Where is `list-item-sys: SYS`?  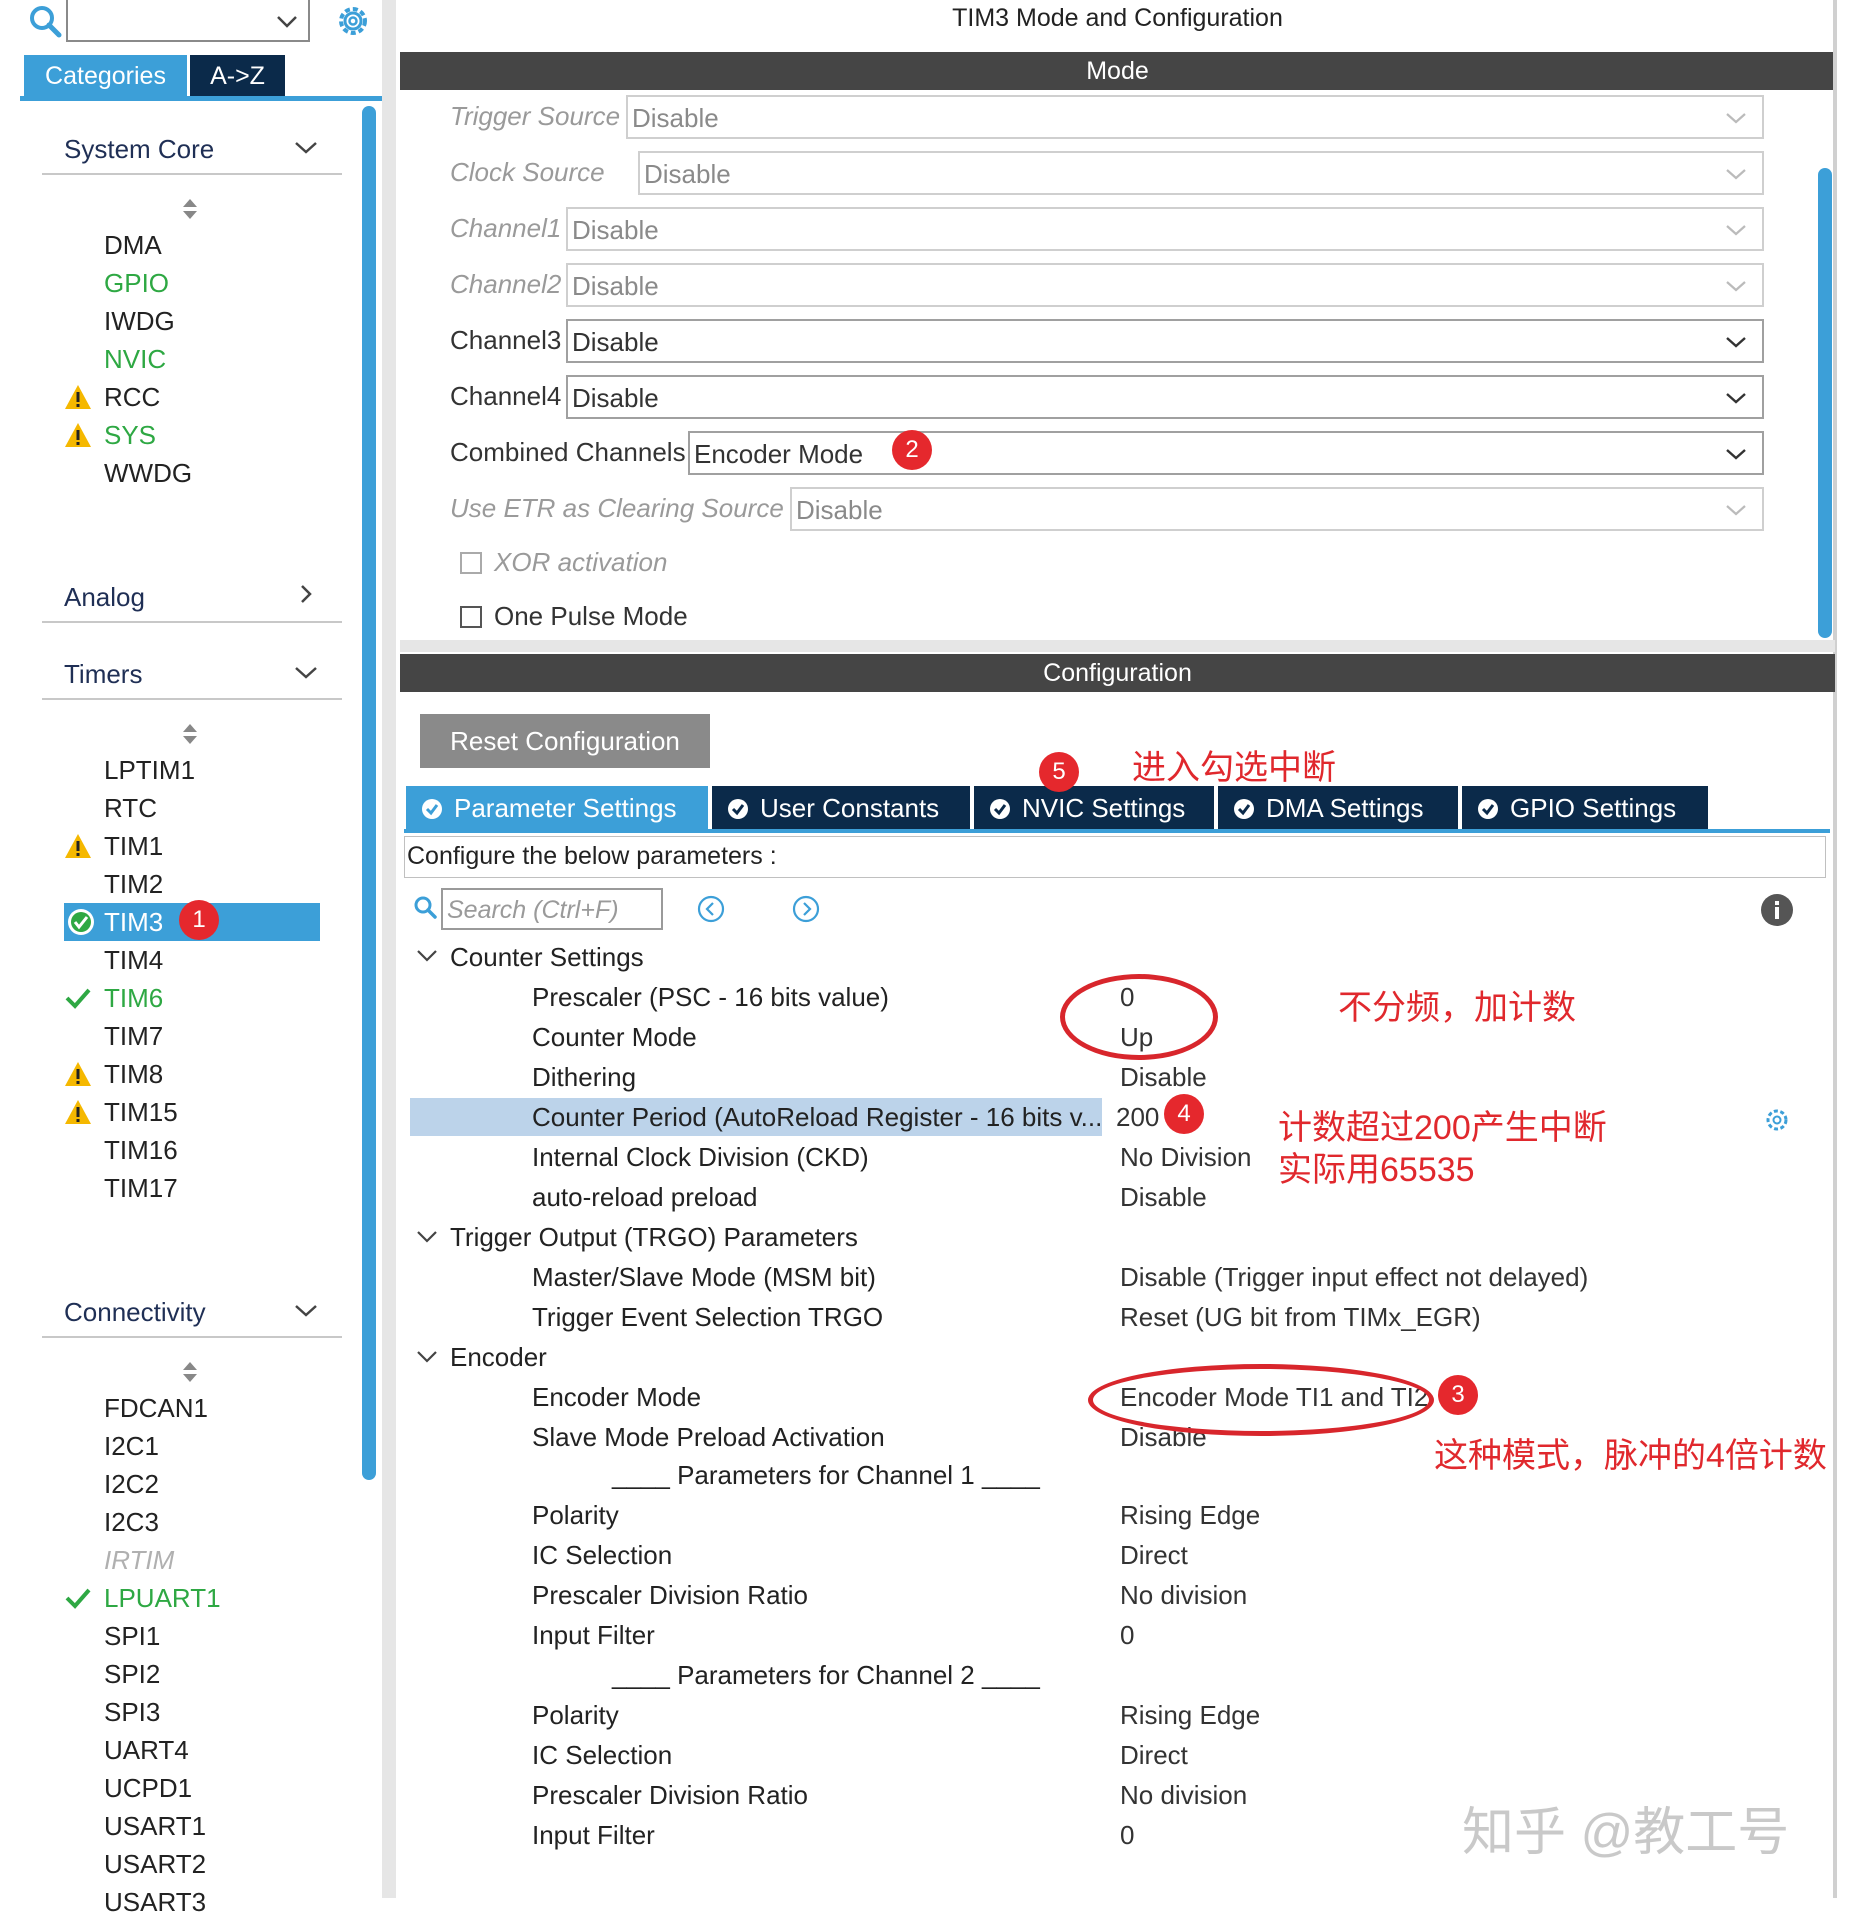
list-item-sys: SYS is located at coordinates (130, 435).